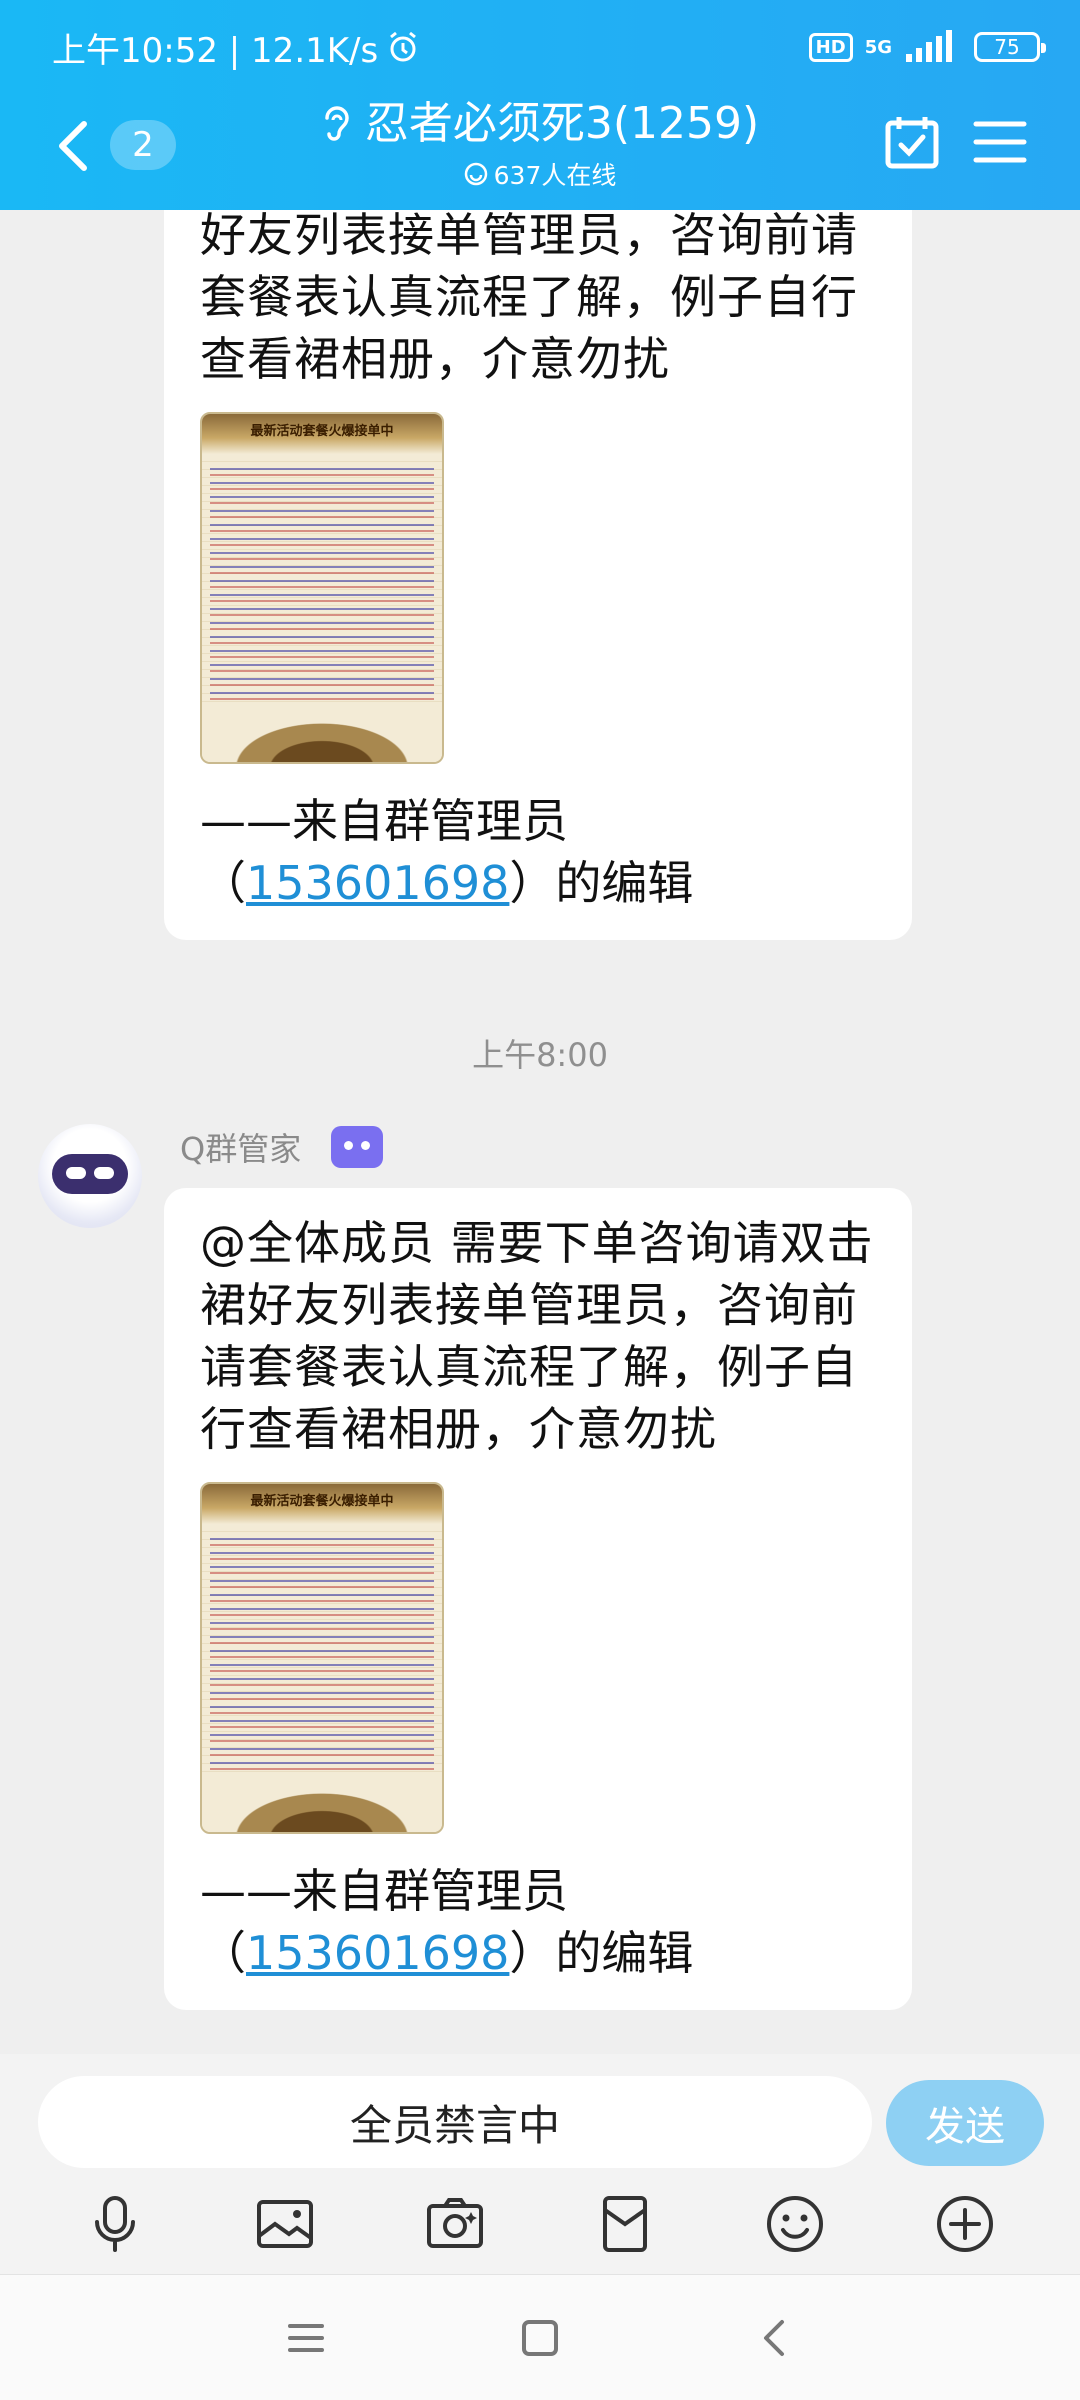 The height and width of the screenshot is (2400, 1080). Describe the element at coordinates (241, 1149) in the screenshot. I see `sender-name: Q群管家` at that location.